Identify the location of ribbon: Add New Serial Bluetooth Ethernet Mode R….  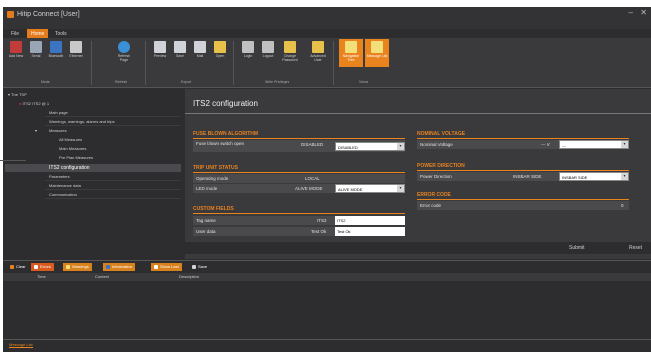
(327, 63).